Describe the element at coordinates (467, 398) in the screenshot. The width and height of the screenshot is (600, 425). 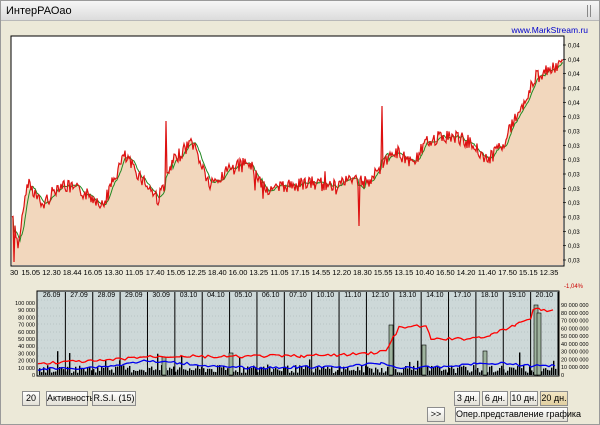
I see `period-3d-button: 3 дн.` at that location.